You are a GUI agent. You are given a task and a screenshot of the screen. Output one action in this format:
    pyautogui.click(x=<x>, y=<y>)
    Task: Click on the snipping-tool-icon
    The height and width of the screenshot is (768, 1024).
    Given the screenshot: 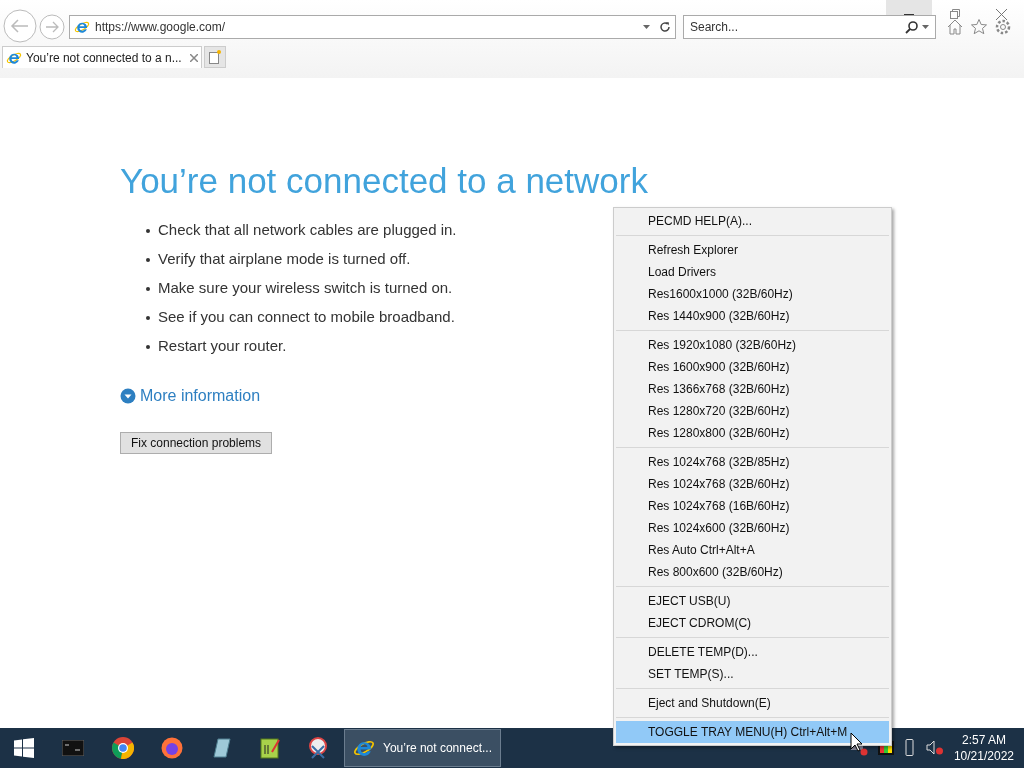 What is the action you would take?
    pyautogui.click(x=318, y=748)
    